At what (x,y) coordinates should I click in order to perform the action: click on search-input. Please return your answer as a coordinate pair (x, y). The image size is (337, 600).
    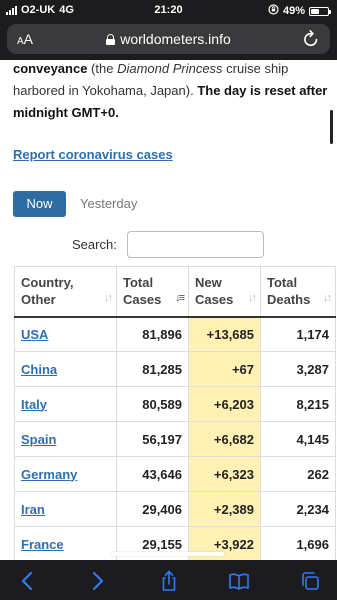
    Looking at the image, I should click on (195, 244).